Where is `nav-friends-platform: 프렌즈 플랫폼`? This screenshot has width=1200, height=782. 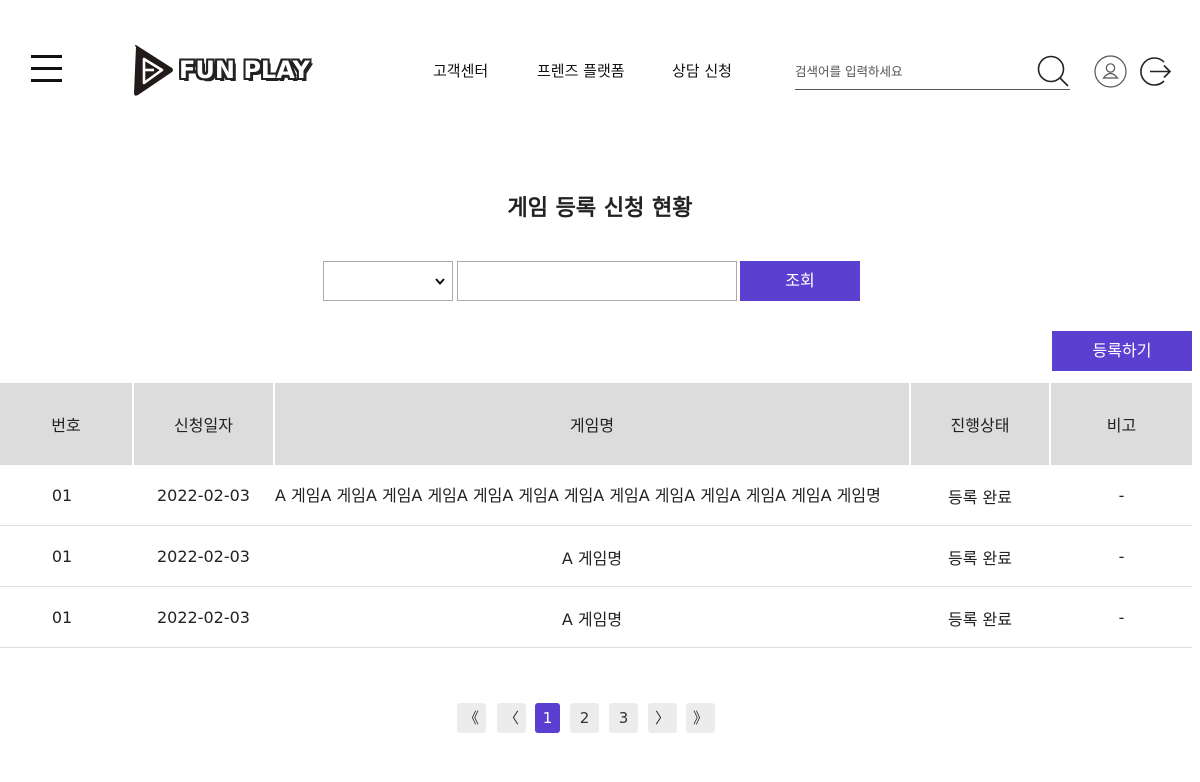
nav-friends-platform: 프렌즈 플랫폼 is located at coordinates (581, 70).